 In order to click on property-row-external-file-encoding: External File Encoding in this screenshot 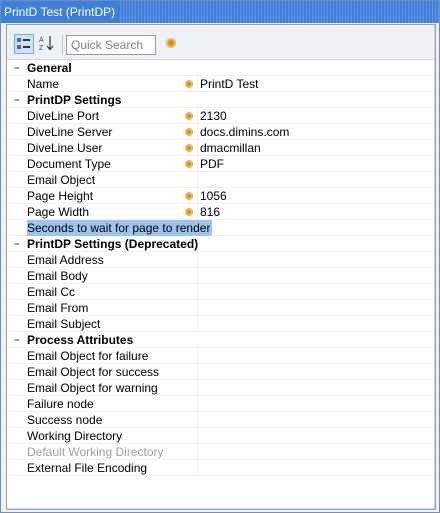, I will do `click(221, 468)`.